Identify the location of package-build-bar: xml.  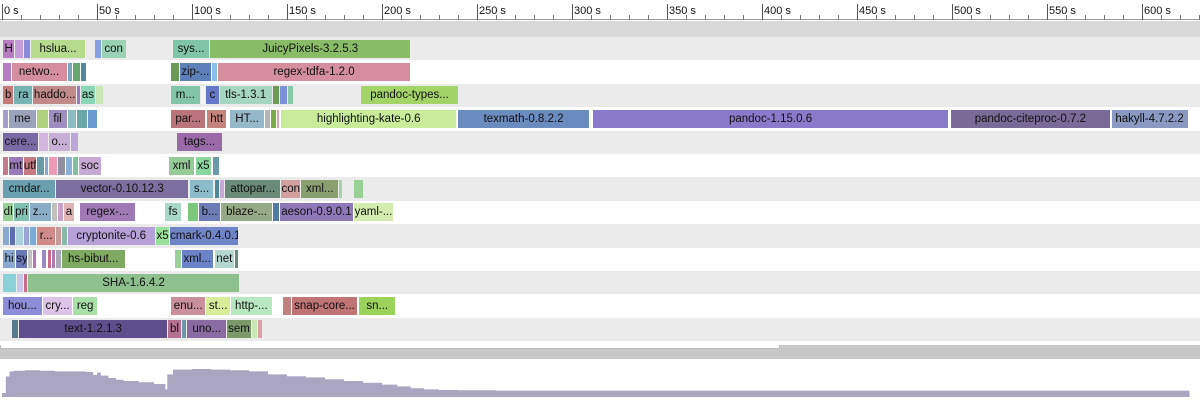
(181, 165).